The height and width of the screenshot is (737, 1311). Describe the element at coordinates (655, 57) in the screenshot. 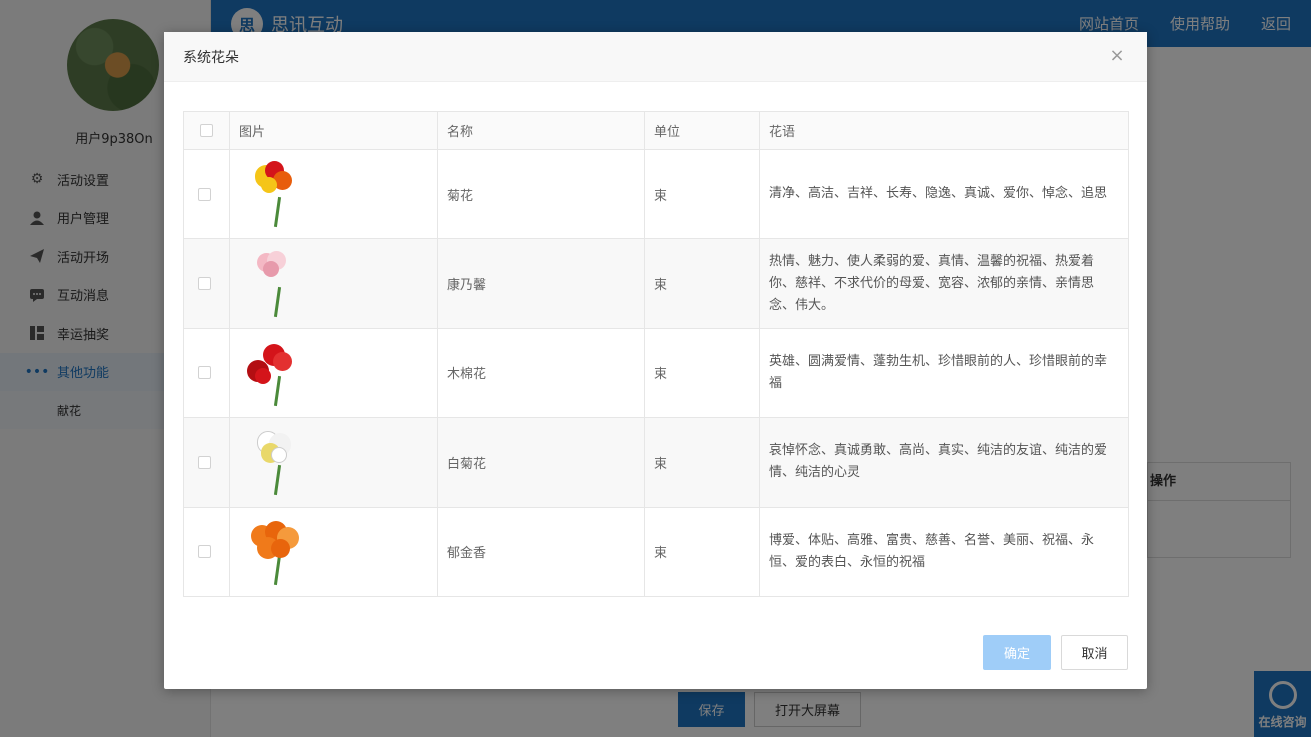

I see `modal-header: 系统花朵` at that location.